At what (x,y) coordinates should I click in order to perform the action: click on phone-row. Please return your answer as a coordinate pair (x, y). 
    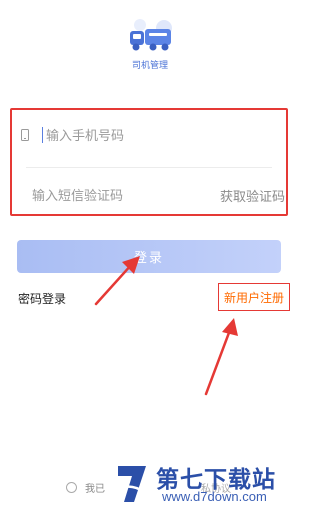
    Looking at the image, I should click on (149, 135).